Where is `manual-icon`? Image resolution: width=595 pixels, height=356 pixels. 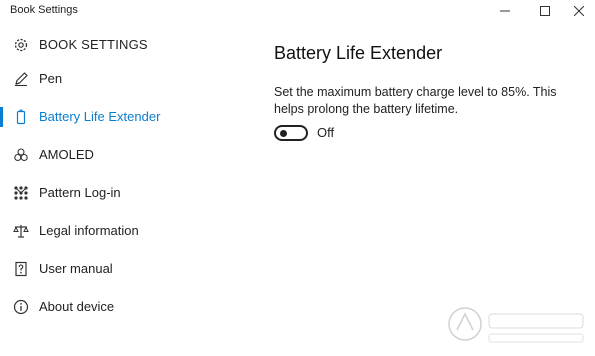
manual-icon is located at coordinates (21, 269).